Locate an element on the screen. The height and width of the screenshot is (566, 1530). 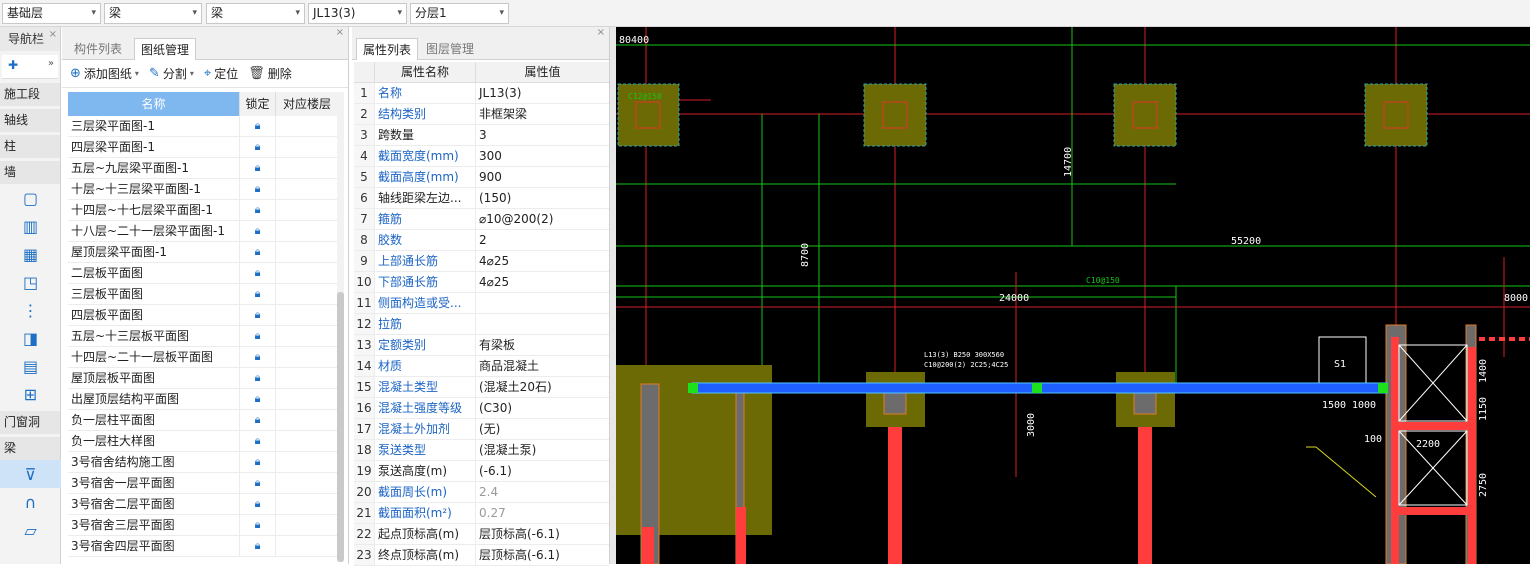
tab-layer-management: 图层管理 is located at coordinates (450, 49).